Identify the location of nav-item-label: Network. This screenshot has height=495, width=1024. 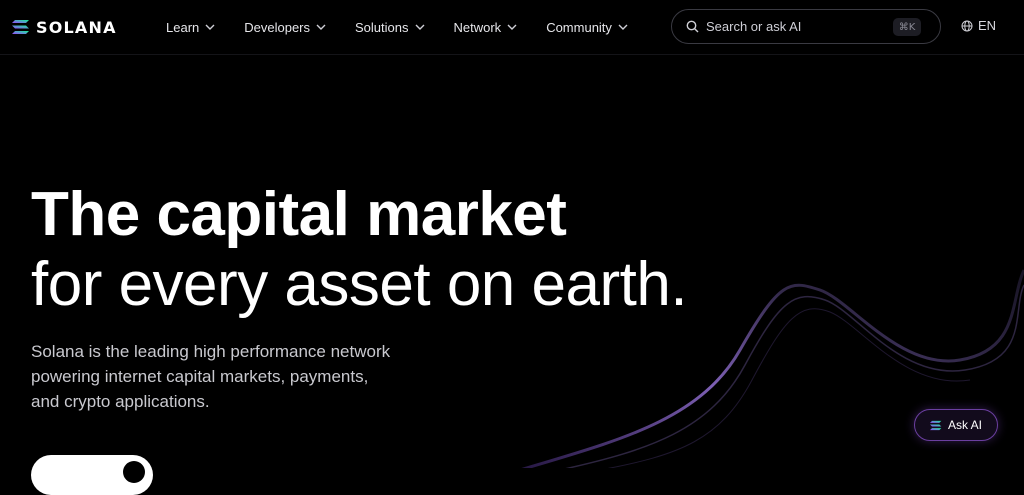
(477, 27).